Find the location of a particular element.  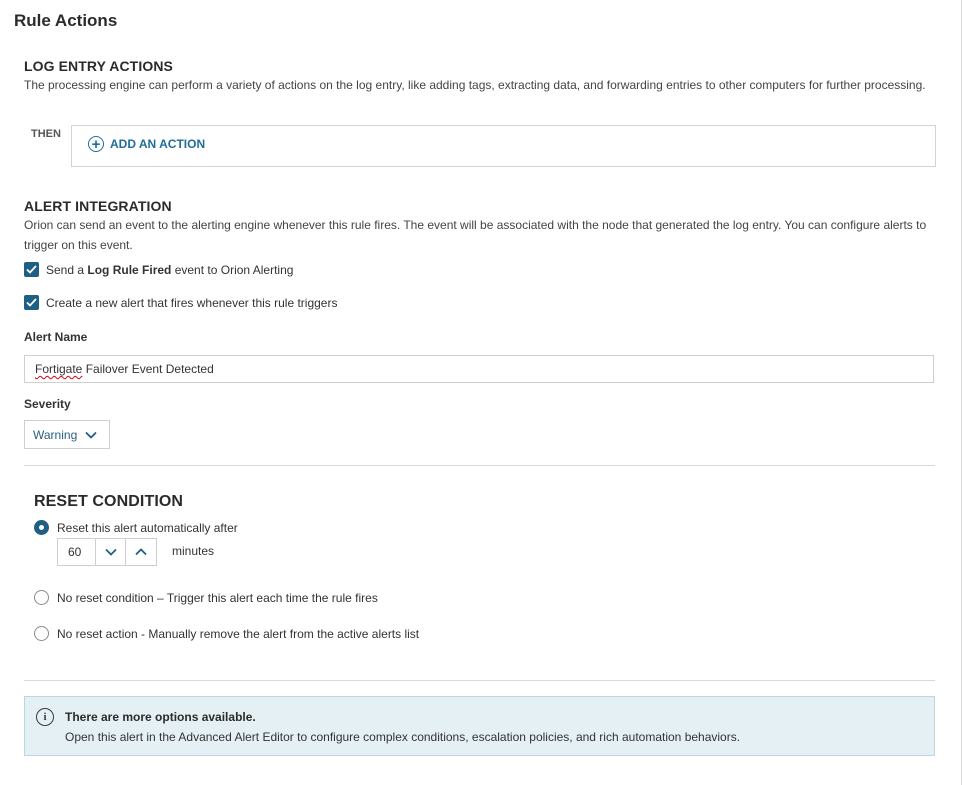

alert-integration-heading: ALERT INTEGRATION is located at coordinates (98, 206).